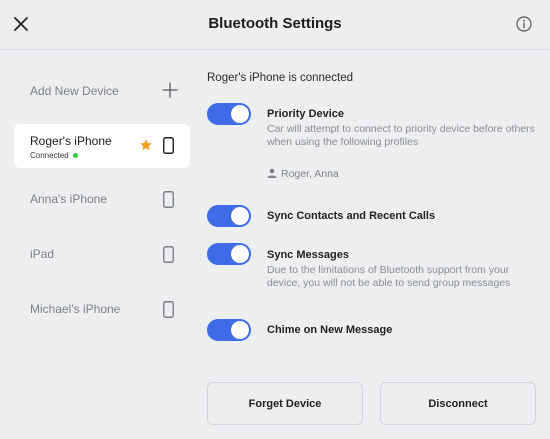 The height and width of the screenshot is (439, 550). Describe the element at coordinates (69, 199) in the screenshot. I see `device-name: Anna's iPhone` at that location.